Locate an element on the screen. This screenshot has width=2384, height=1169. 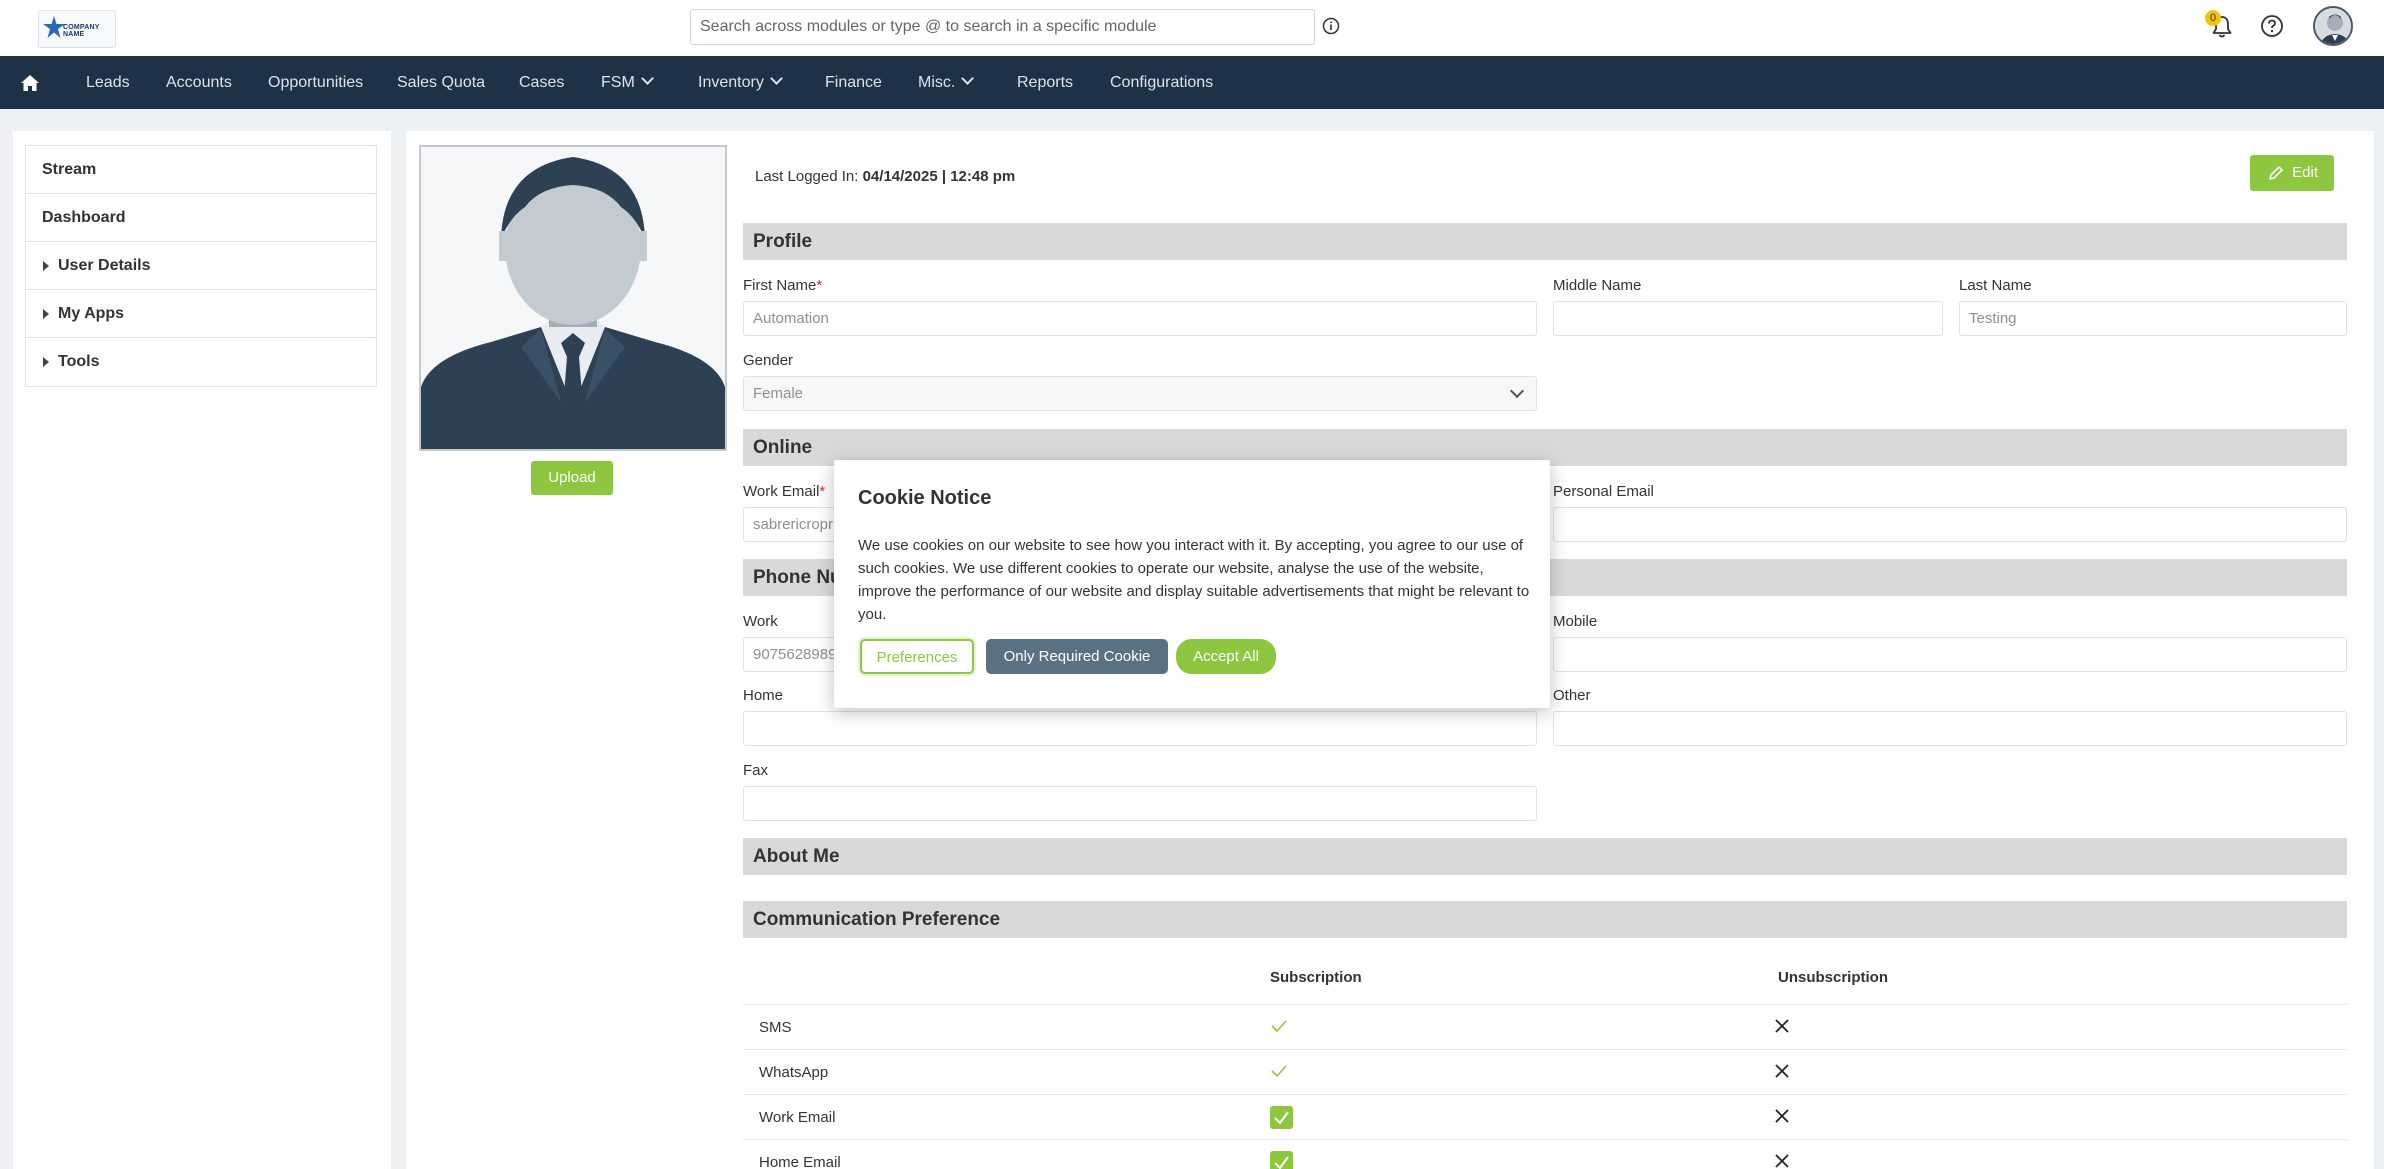
table-row: SMS is located at coordinates (1545, 1026).